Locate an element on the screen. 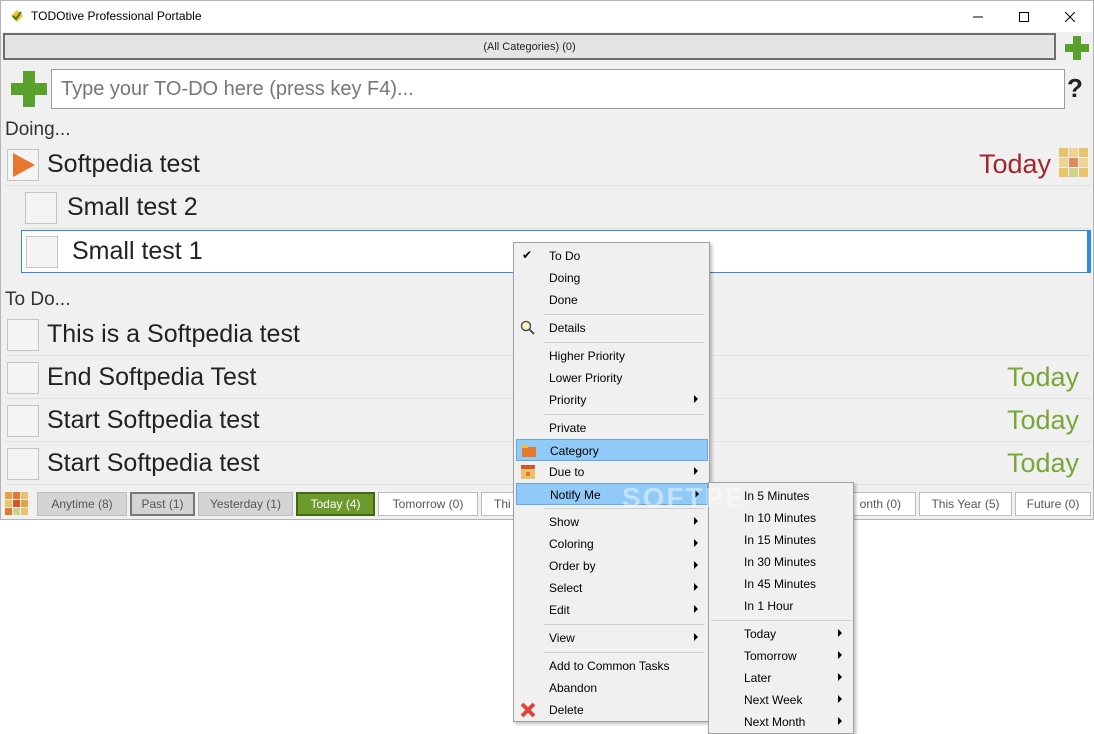  delete-x-icon is located at coordinates (528, 710).